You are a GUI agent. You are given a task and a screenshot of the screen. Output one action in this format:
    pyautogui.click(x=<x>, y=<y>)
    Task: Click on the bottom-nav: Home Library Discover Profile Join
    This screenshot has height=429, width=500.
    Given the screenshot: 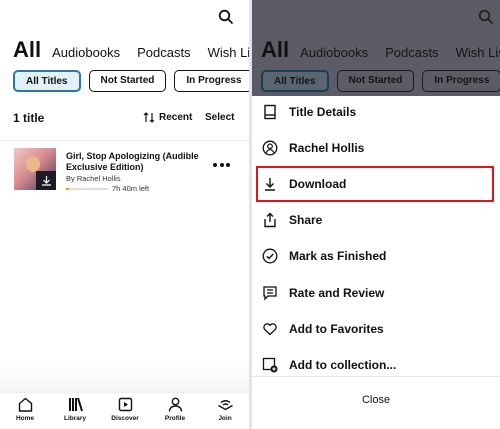 What is the action you would take?
    pyautogui.click(x=125, y=410)
    